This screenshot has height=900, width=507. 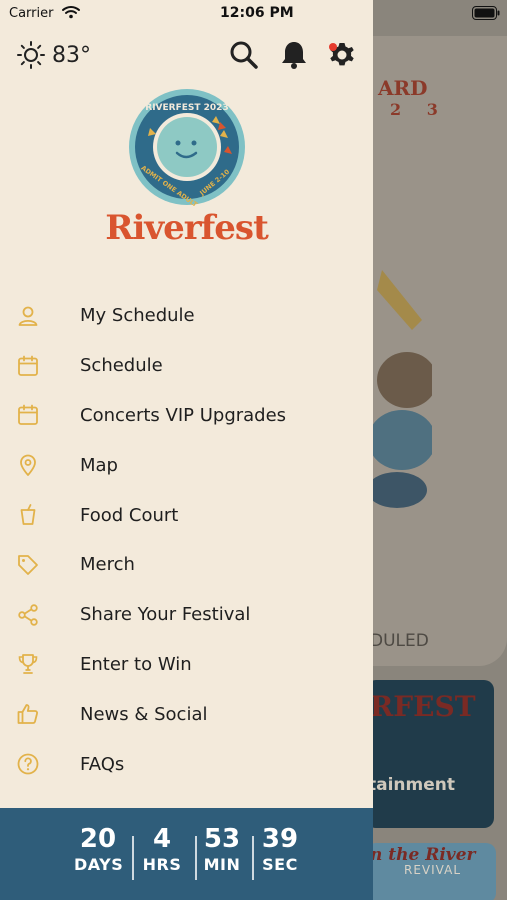 I want to click on bell-icon, so click(x=294, y=55).